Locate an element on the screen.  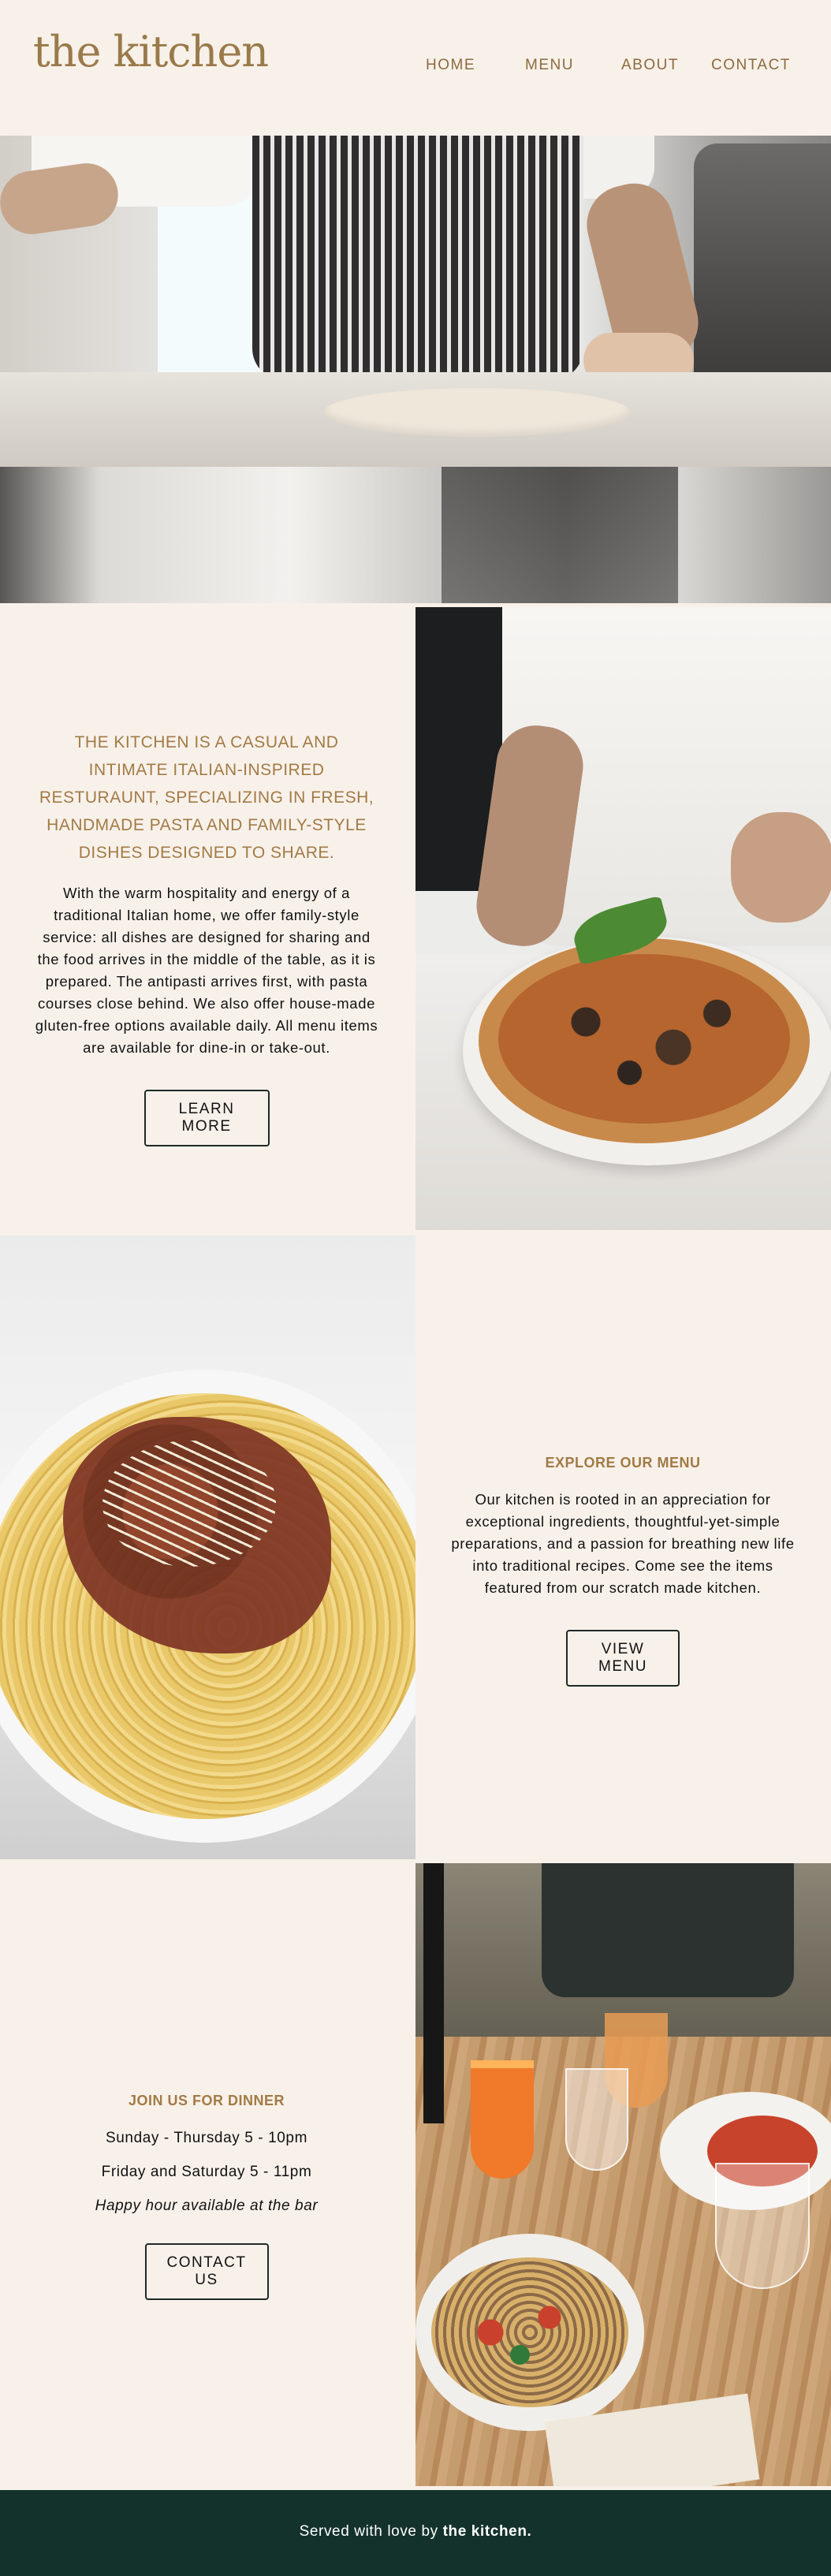
hours-weekday: Sunday - Thursday 5 - 10pm is located at coordinates (206, 2138).